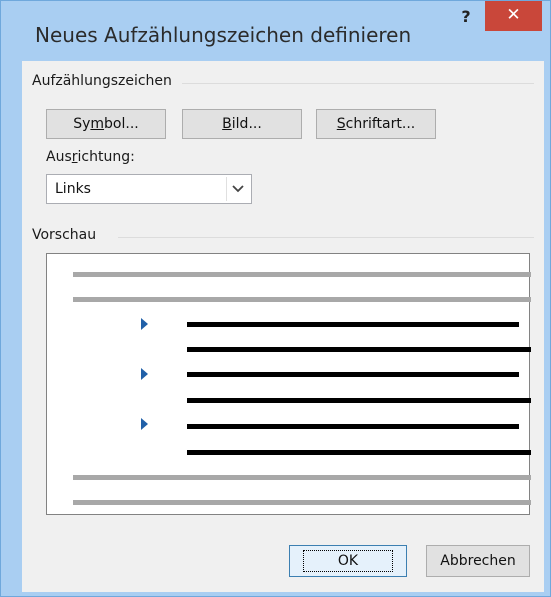 Image resolution: width=551 pixels, height=597 pixels. What do you see at coordinates (97, 124) in the screenshot?
I see `button-accesskey: m` at bounding box center [97, 124].